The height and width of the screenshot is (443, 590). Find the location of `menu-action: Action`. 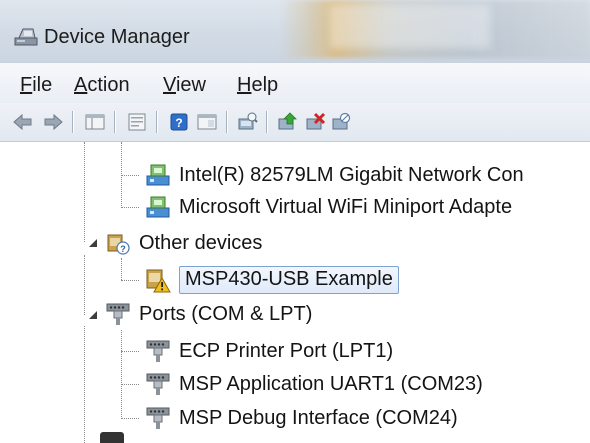

menu-action: Action is located at coordinates (102, 85).